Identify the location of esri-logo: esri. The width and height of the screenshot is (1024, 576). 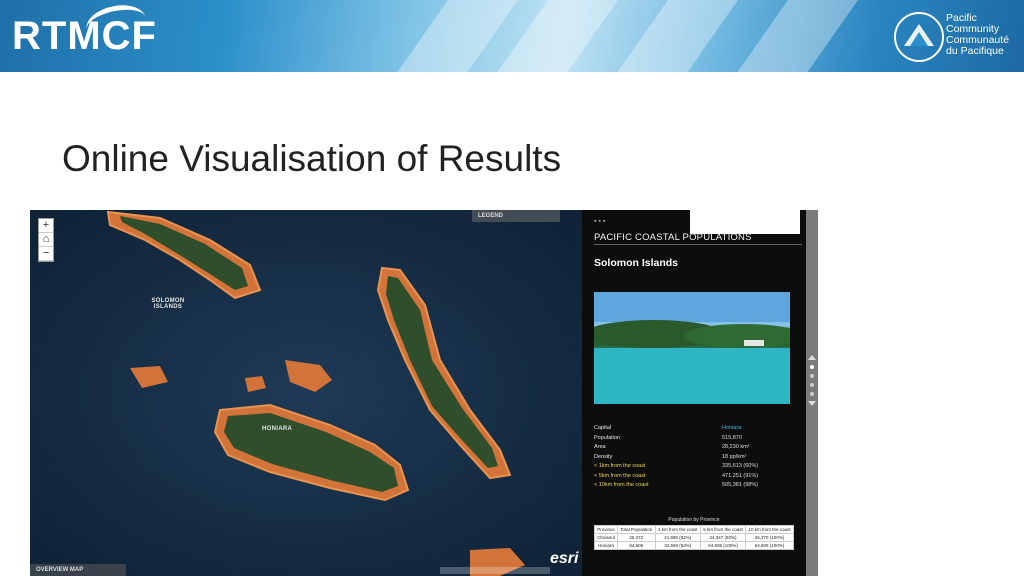
(564, 558).